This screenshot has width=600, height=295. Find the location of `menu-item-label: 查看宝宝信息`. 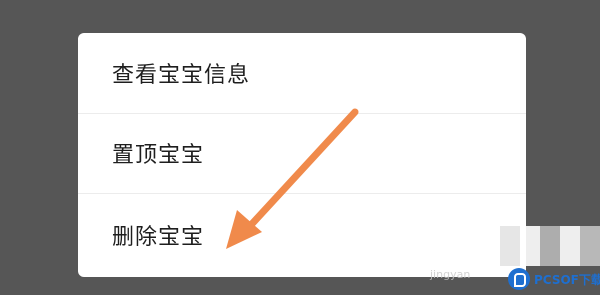

menu-item-label: 查看宝宝信息 is located at coordinates (181, 75).